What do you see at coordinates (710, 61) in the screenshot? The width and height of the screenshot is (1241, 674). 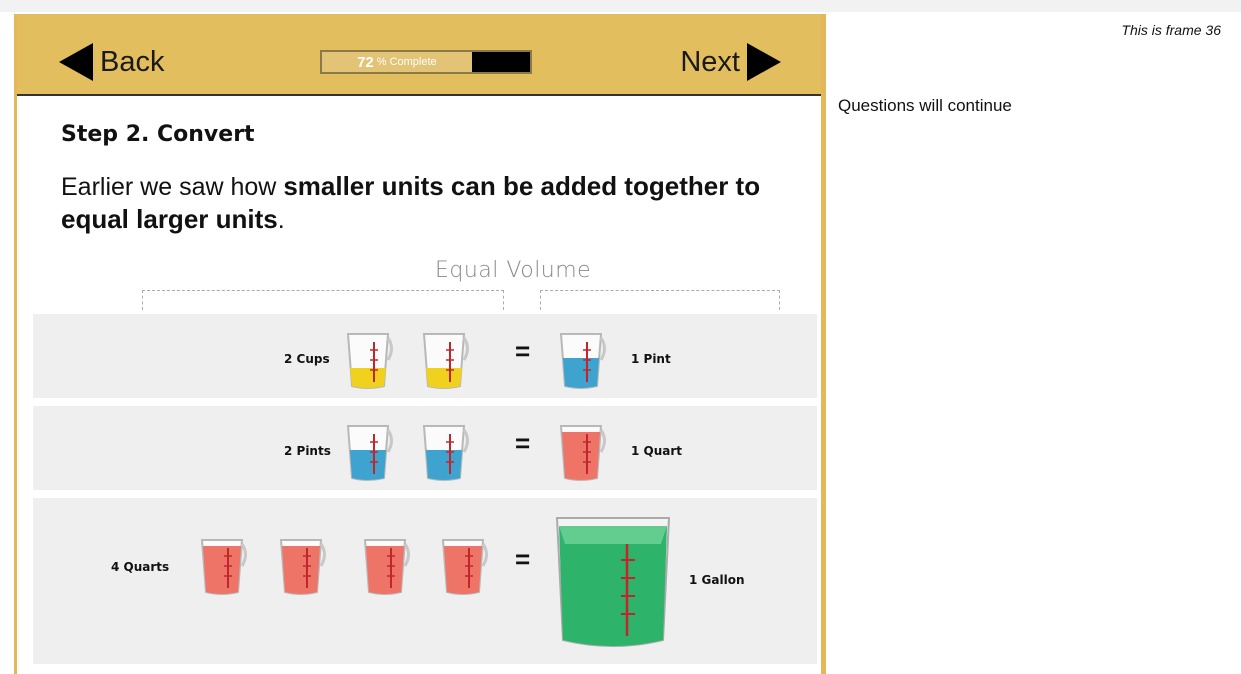 I see `next-label: Next` at bounding box center [710, 61].